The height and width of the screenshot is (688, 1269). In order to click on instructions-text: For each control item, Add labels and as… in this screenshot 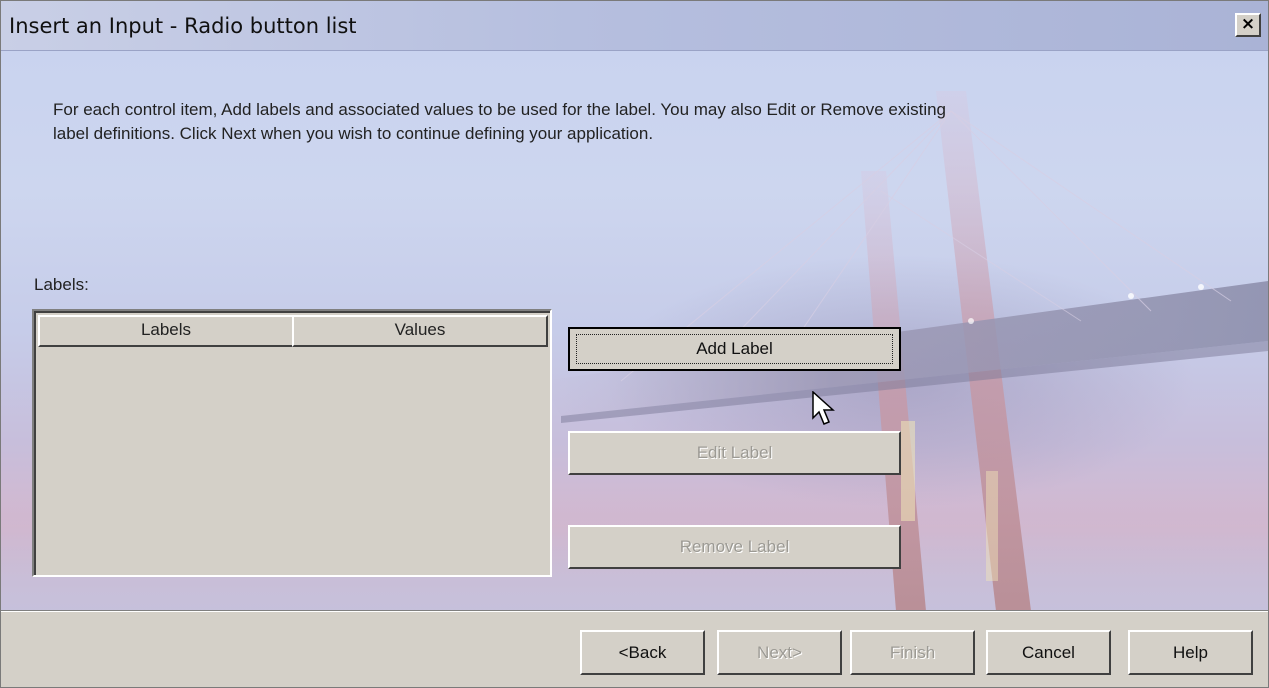, I will do `click(643, 122)`.